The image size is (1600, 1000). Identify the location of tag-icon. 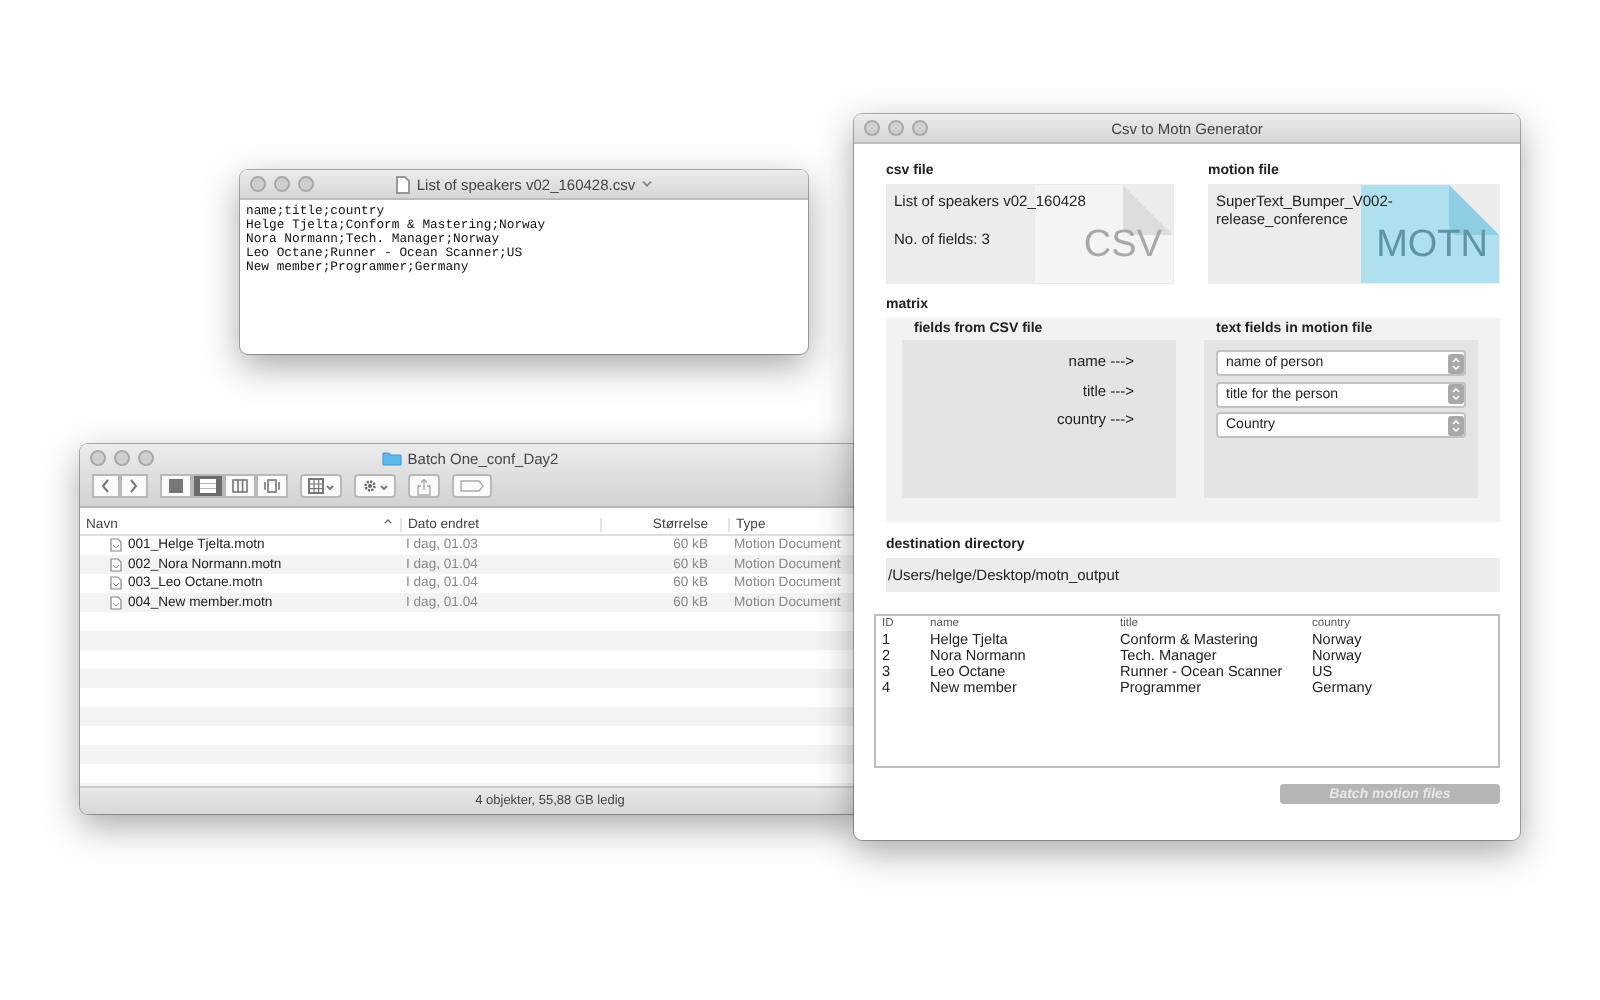
(472, 486).